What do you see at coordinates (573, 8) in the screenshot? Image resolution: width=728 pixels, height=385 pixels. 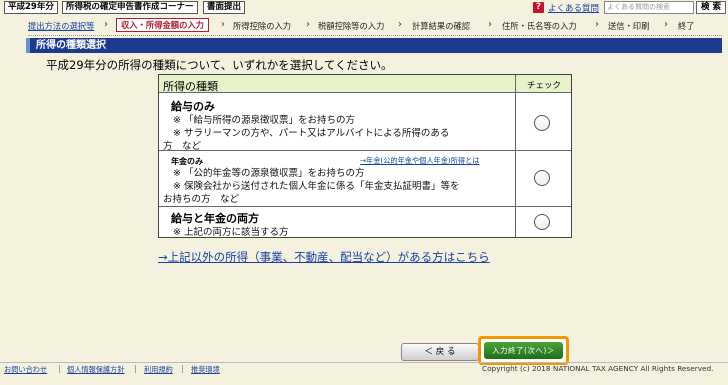 I see `faq-link: よくある質問` at bounding box center [573, 8].